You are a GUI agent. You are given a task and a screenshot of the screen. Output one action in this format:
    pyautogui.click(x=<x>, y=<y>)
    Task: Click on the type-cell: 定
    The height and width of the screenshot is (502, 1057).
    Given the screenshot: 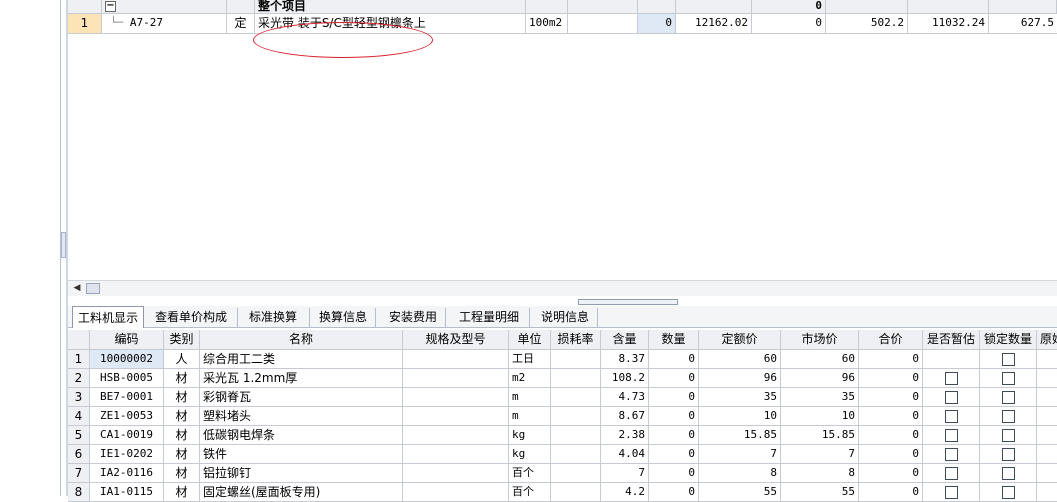 What is the action you would take?
    pyautogui.click(x=241, y=24)
    